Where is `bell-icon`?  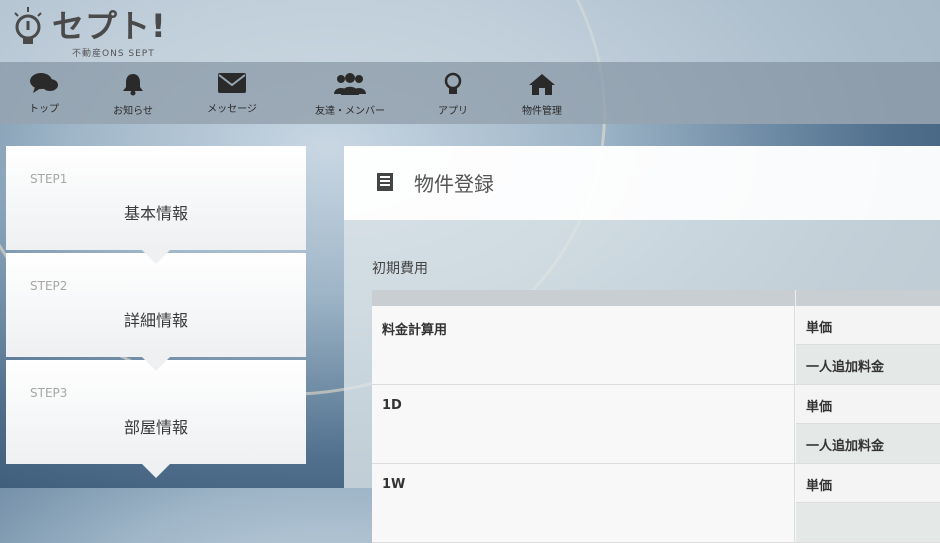 bell-icon is located at coordinates (133, 85).